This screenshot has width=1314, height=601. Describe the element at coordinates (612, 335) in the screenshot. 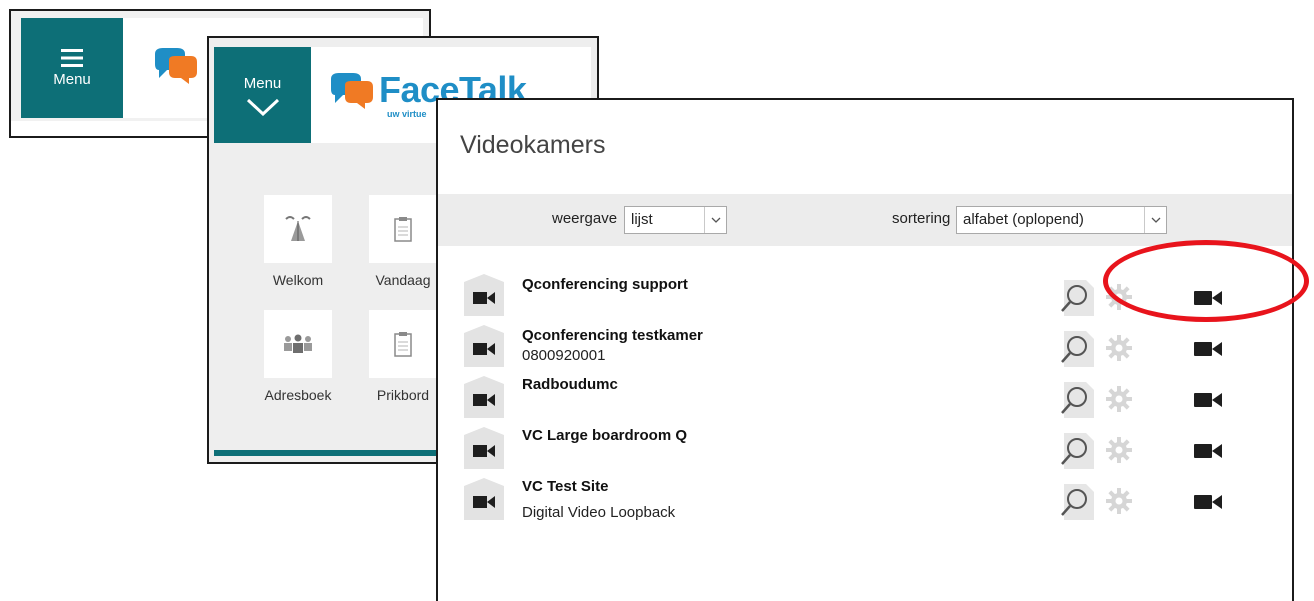

I see `room-name: Qconferencing testkamer` at that location.